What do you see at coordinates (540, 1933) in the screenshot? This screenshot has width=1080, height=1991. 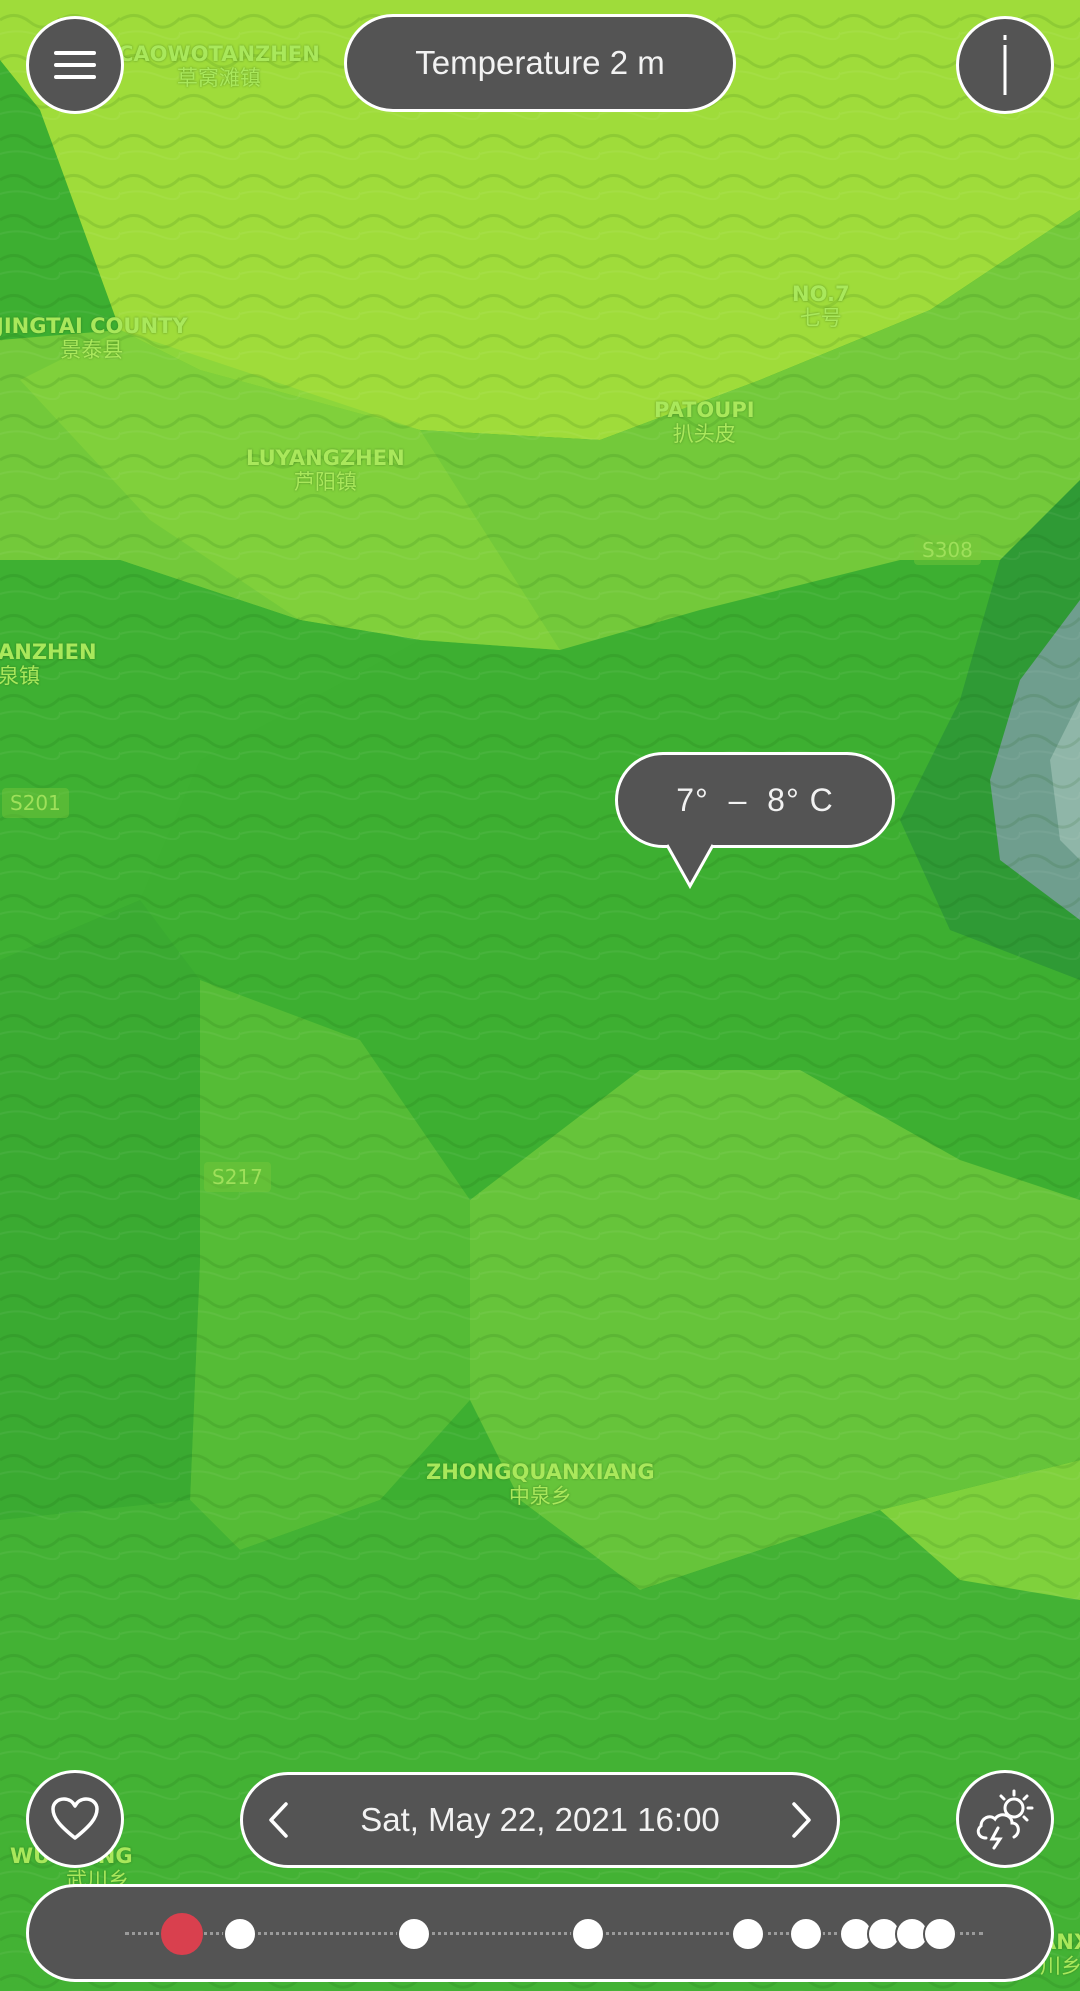 I see `time-slider` at bounding box center [540, 1933].